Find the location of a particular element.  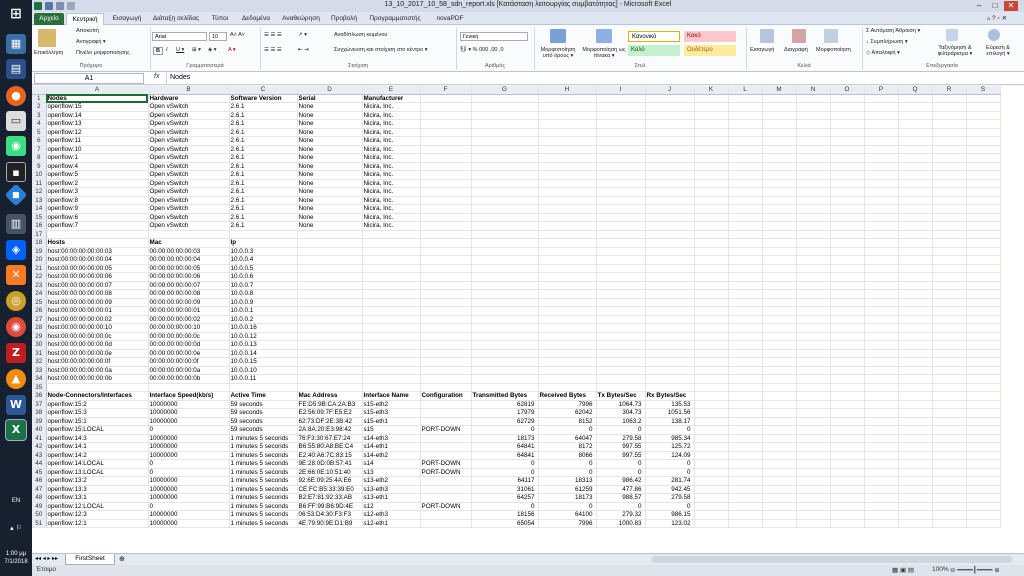

cell: 988.57 is located at coordinates (621, 498).